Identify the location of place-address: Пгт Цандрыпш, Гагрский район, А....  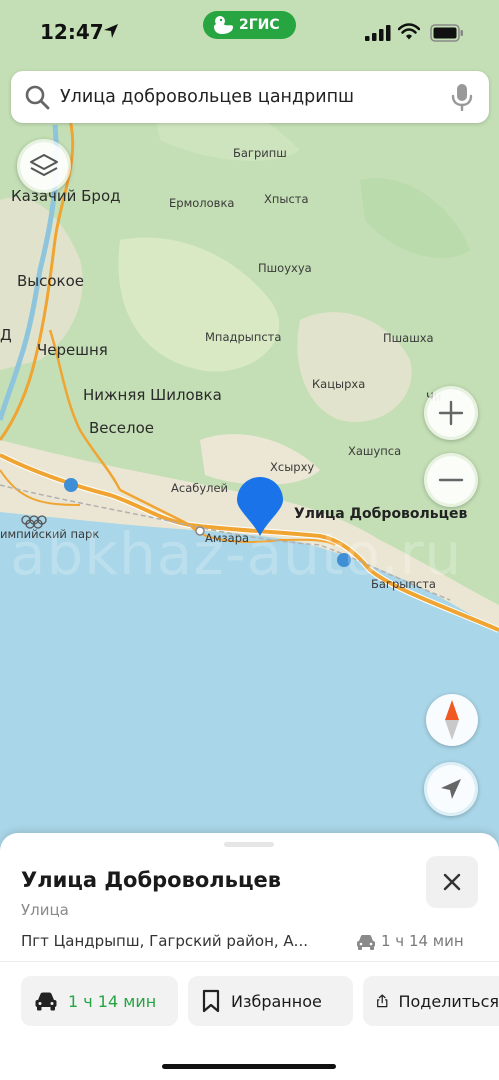
(164, 941).